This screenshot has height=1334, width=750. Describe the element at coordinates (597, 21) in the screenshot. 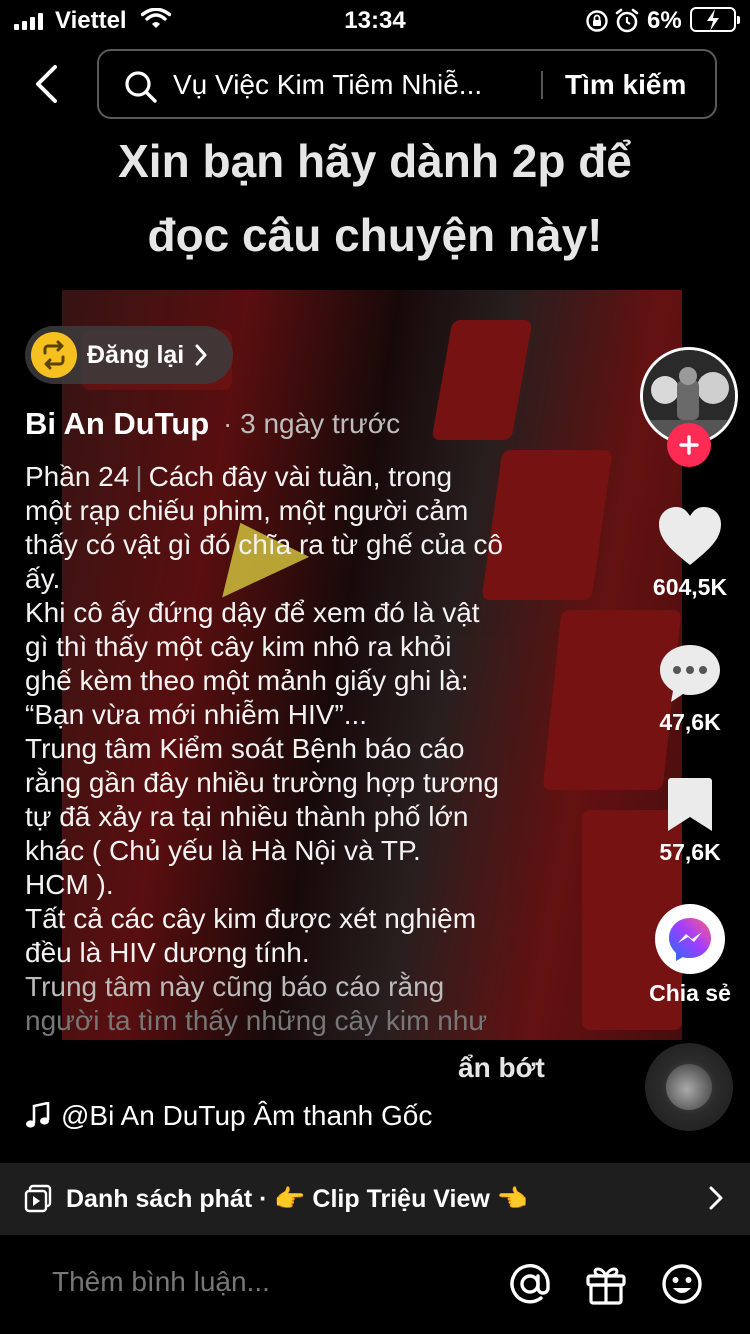

I see `orientation-lock-icon` at that location.